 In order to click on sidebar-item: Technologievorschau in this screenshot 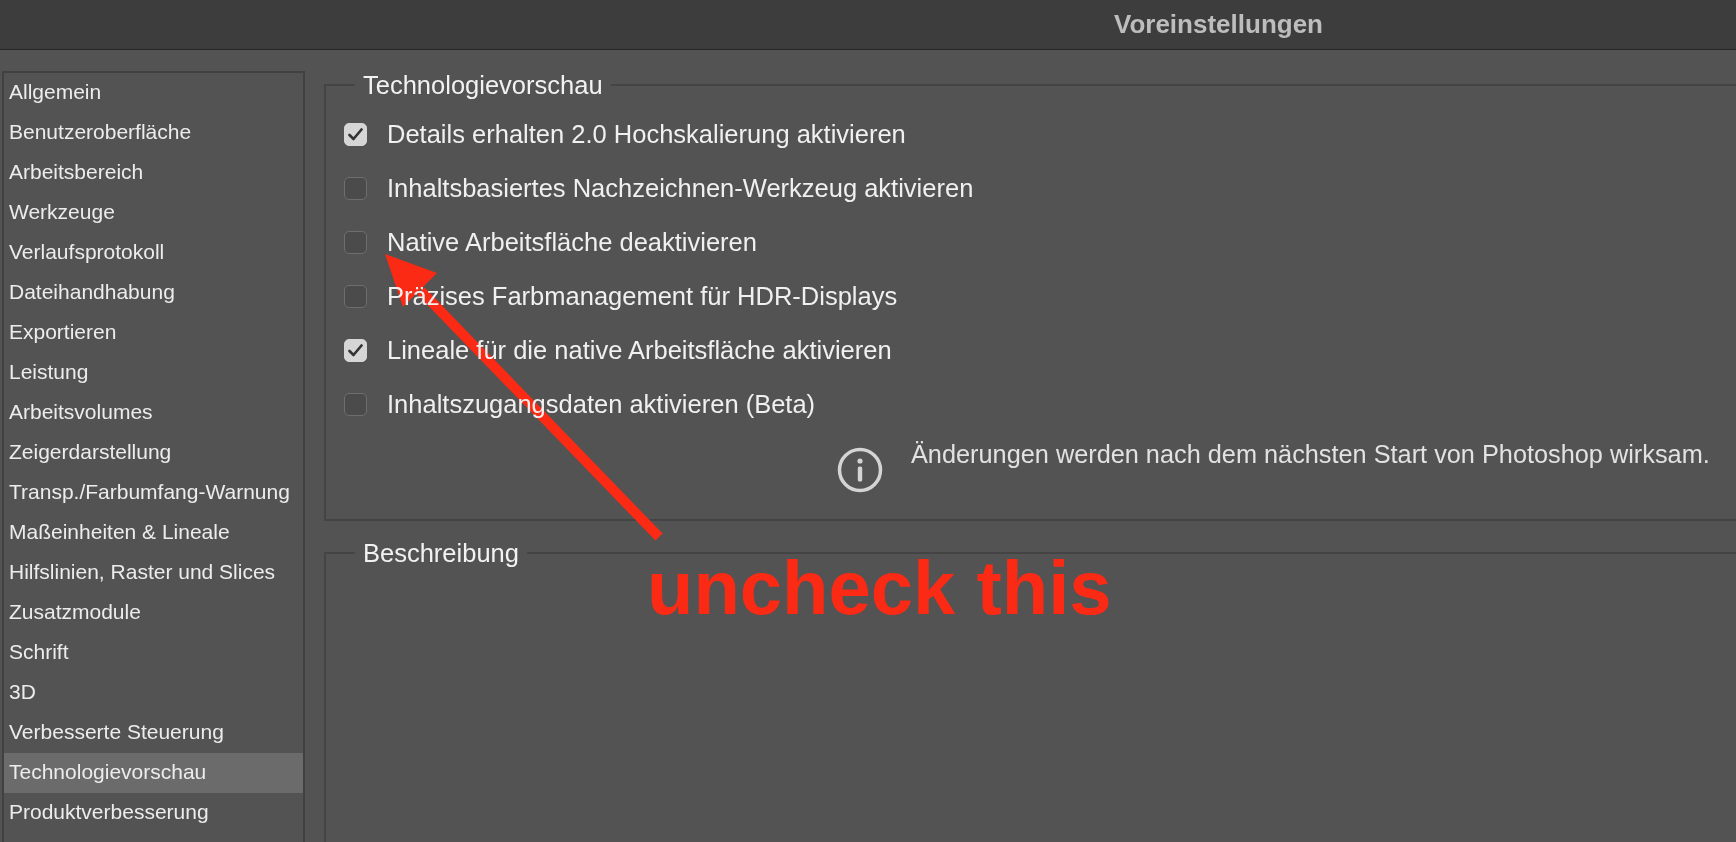, I will do `click(153, 773)`.